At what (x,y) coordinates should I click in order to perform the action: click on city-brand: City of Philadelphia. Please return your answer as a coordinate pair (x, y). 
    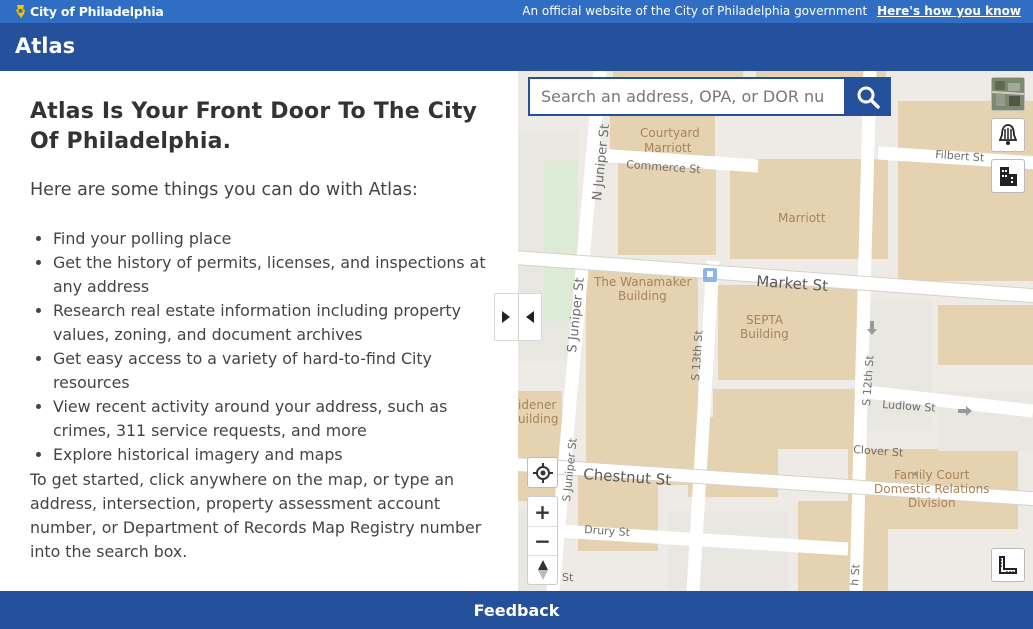
    Looking at the image, I should click on (89, 11).